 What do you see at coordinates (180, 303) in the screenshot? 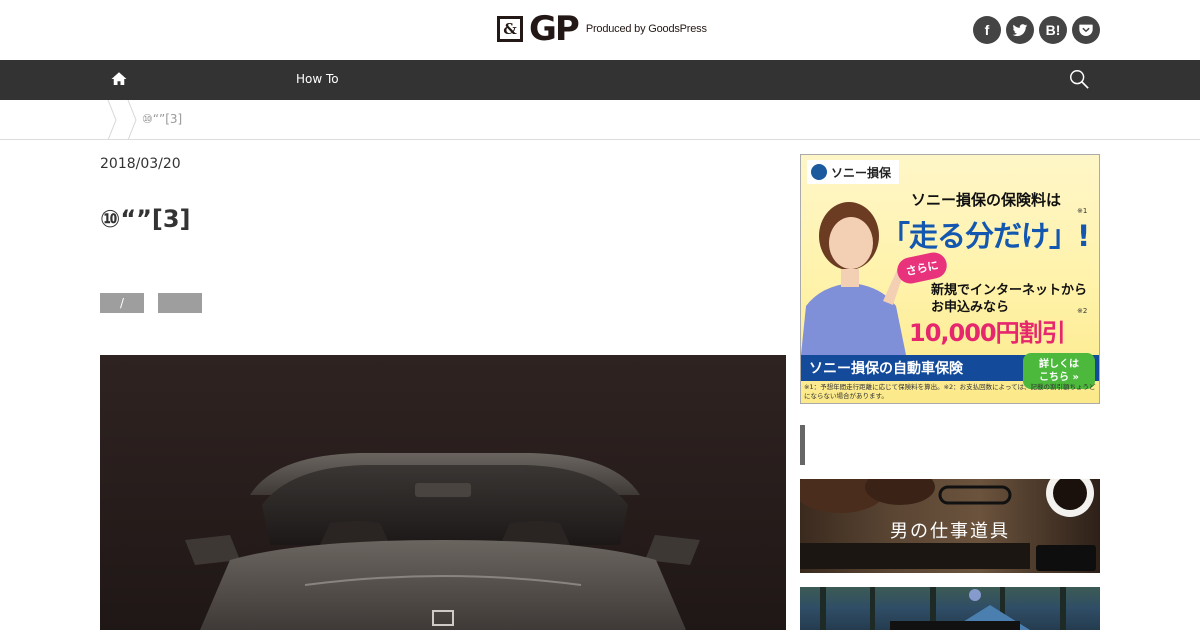
I see `category-tag` at bounding box center [180, 303].